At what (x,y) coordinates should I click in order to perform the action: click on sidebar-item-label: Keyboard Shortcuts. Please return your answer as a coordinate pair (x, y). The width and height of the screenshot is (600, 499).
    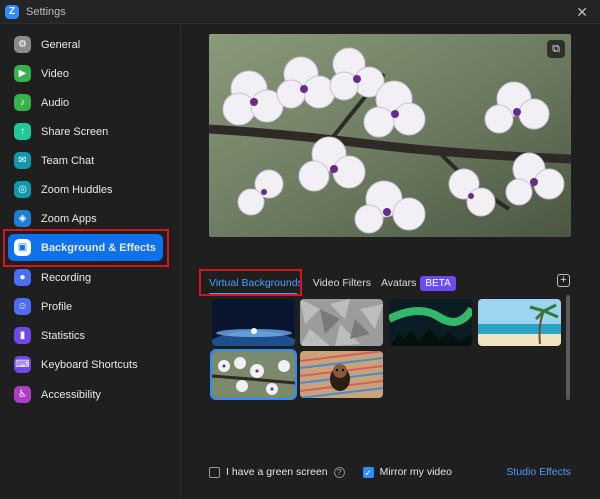
    Looking at the image, I should click on (89, 364).